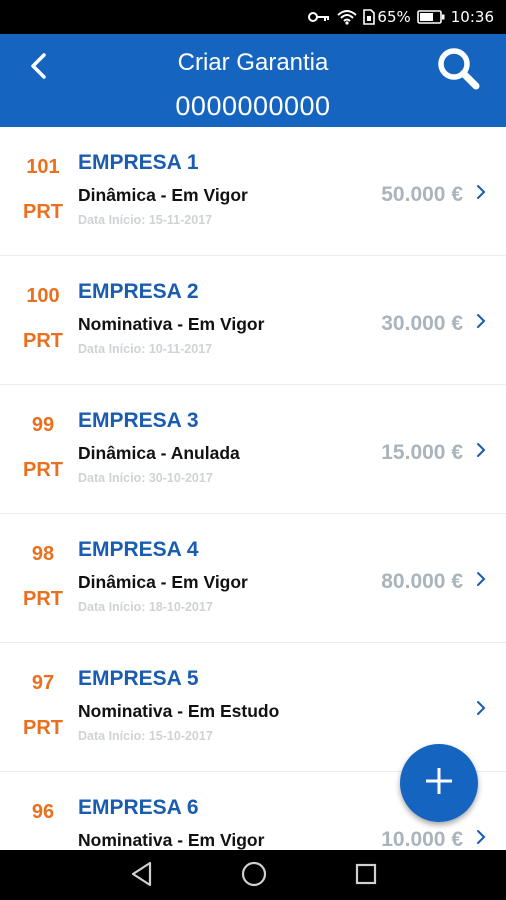  I want to click on start-date: Data Início: 18-10-2017, so click(145, 607).